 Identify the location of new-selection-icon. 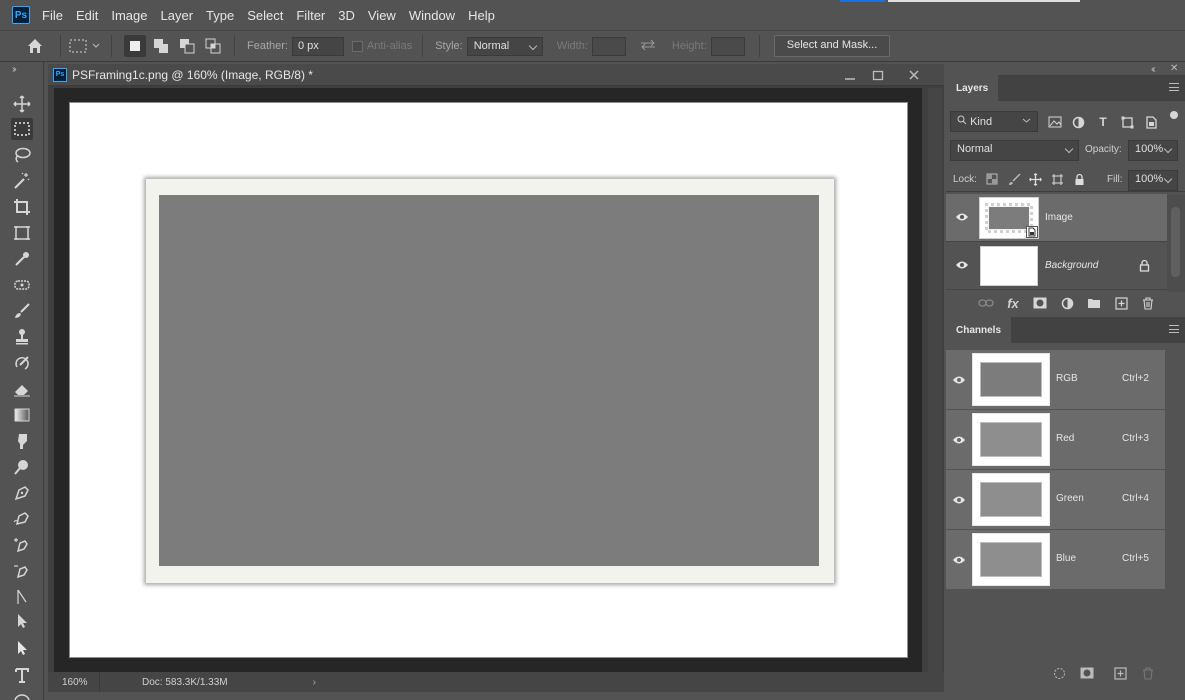
(135, 46).